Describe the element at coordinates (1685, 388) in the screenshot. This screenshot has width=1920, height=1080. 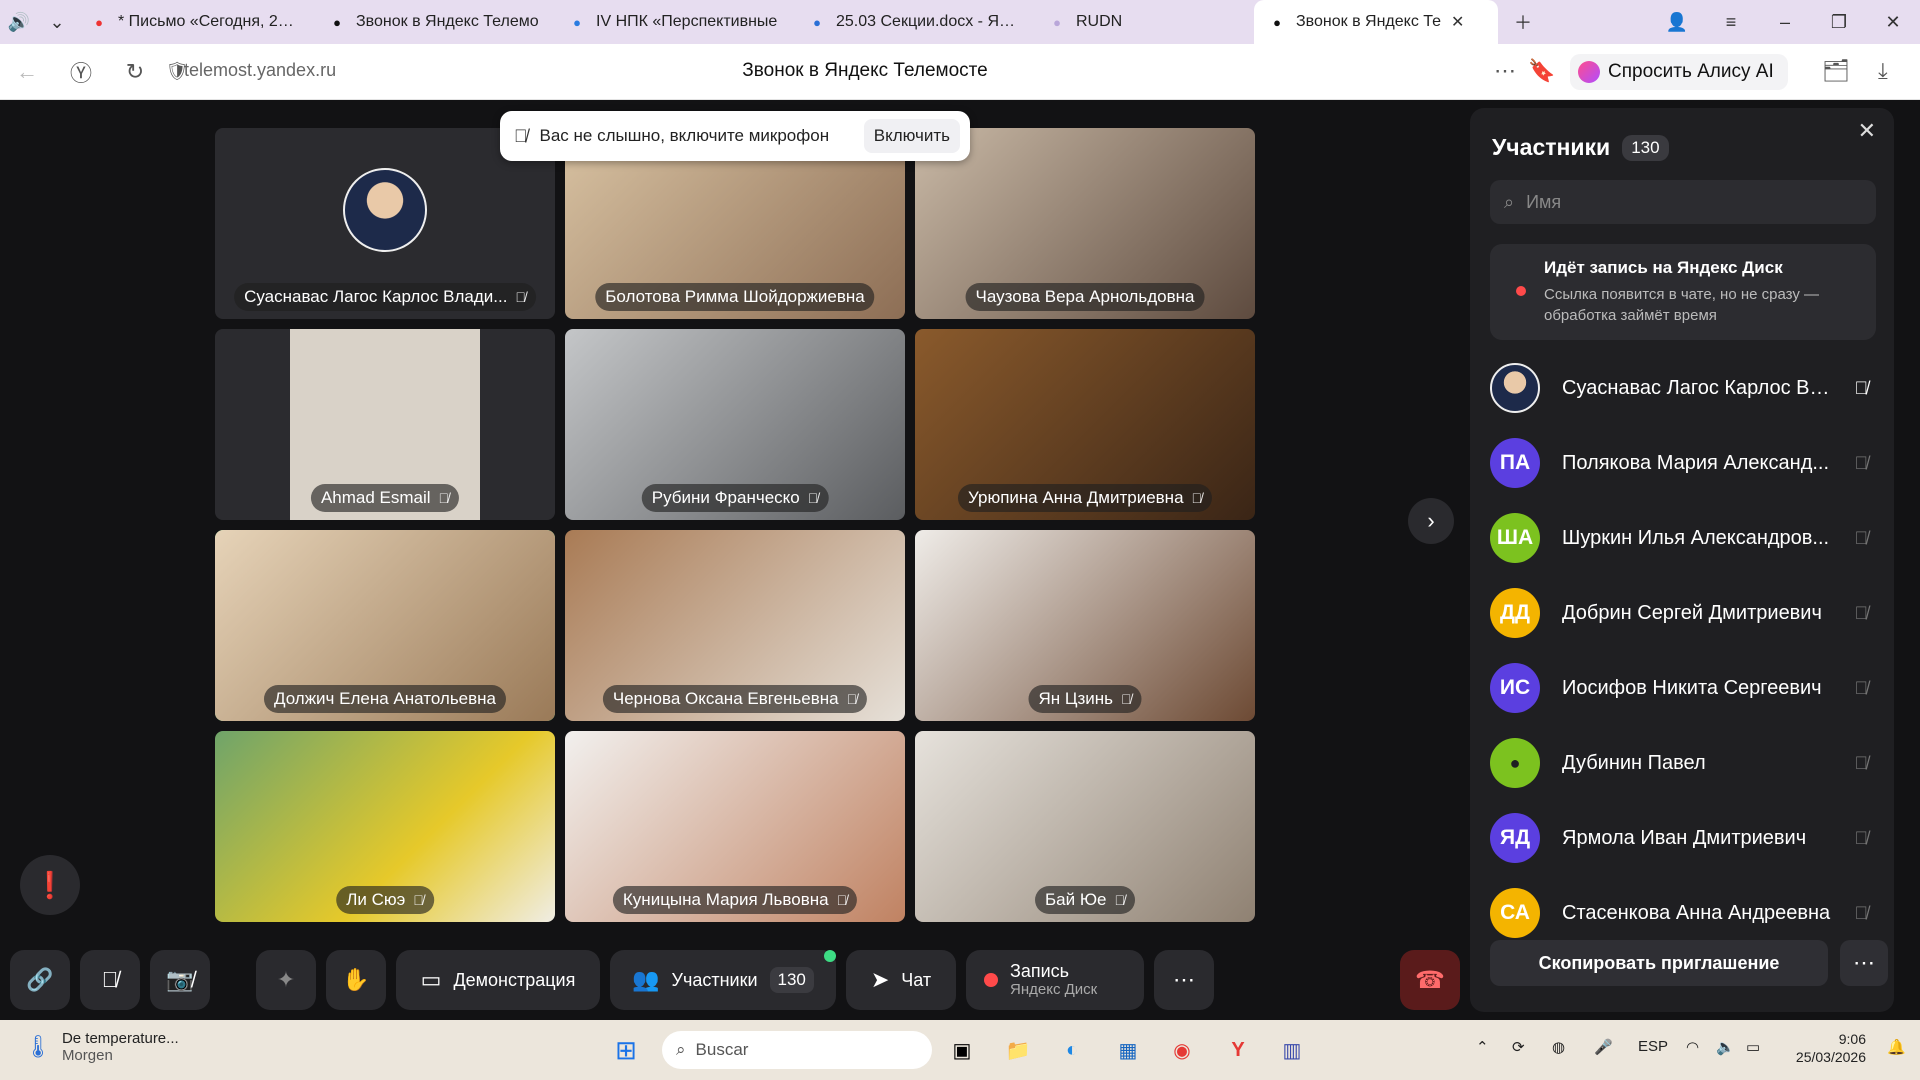
I see `participant-row: Суаснавас Лагос Карлос Вл... 🎙̸` at that location.